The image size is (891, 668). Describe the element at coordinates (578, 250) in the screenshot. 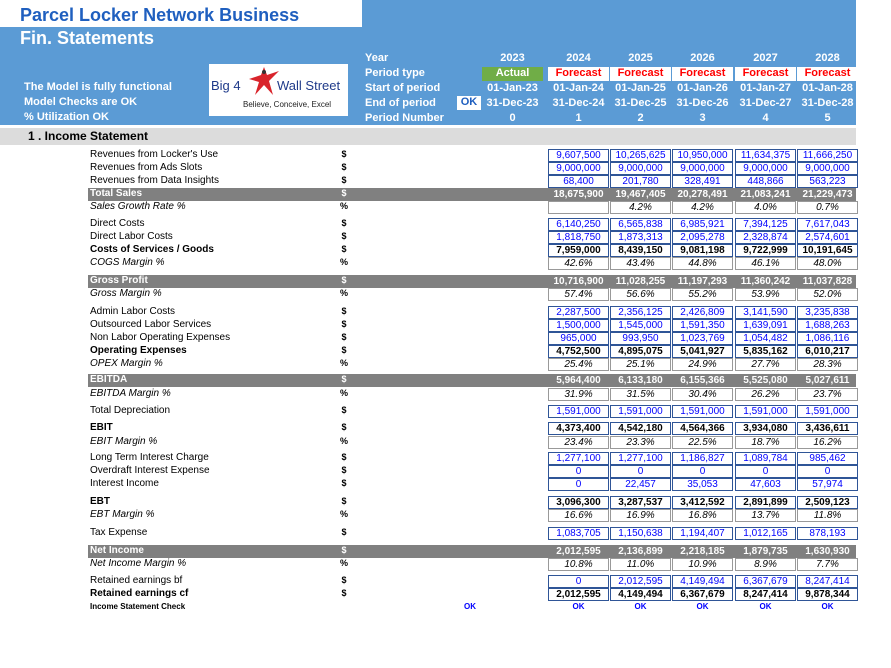

I see `table-cell: 7,959,000` at that location.